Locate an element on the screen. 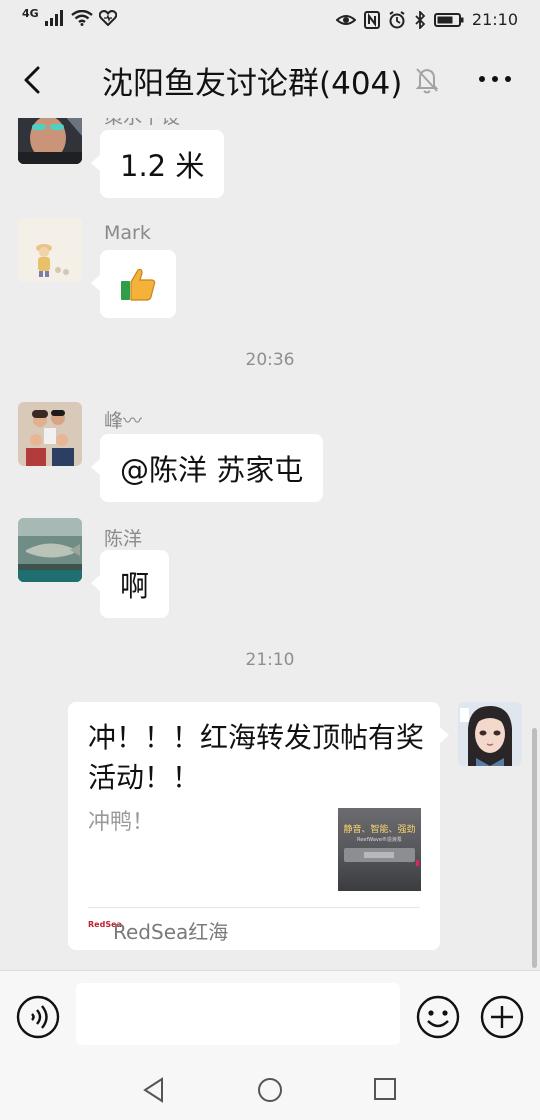 This screenshot has height=1120, width=540. message-input is located at coordinates (238, 1014).